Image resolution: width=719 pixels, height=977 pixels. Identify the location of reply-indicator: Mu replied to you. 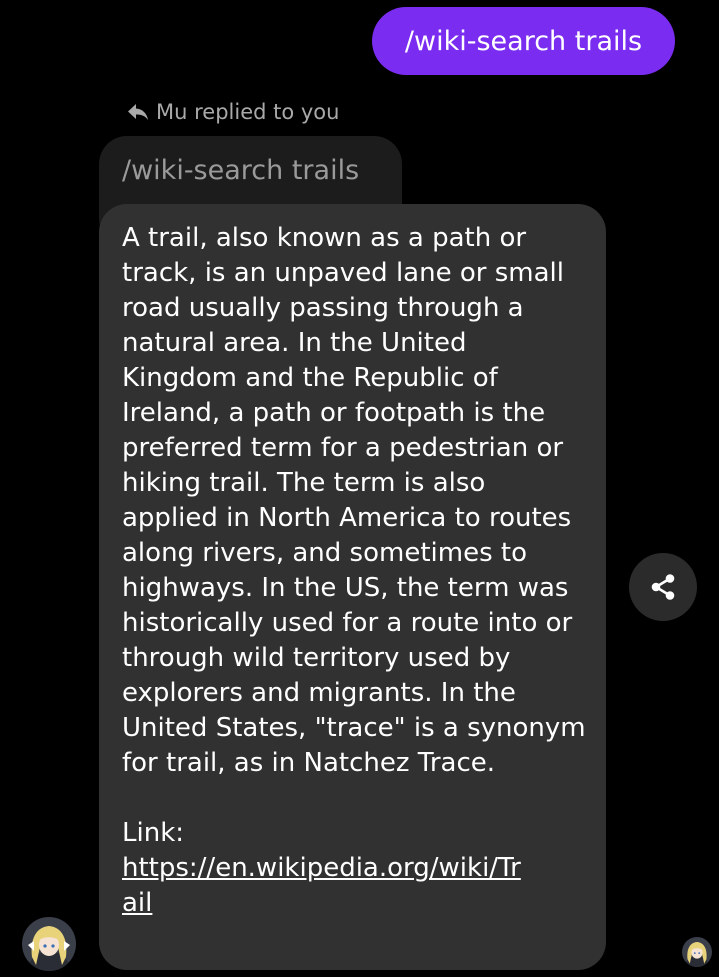
(232, 112).